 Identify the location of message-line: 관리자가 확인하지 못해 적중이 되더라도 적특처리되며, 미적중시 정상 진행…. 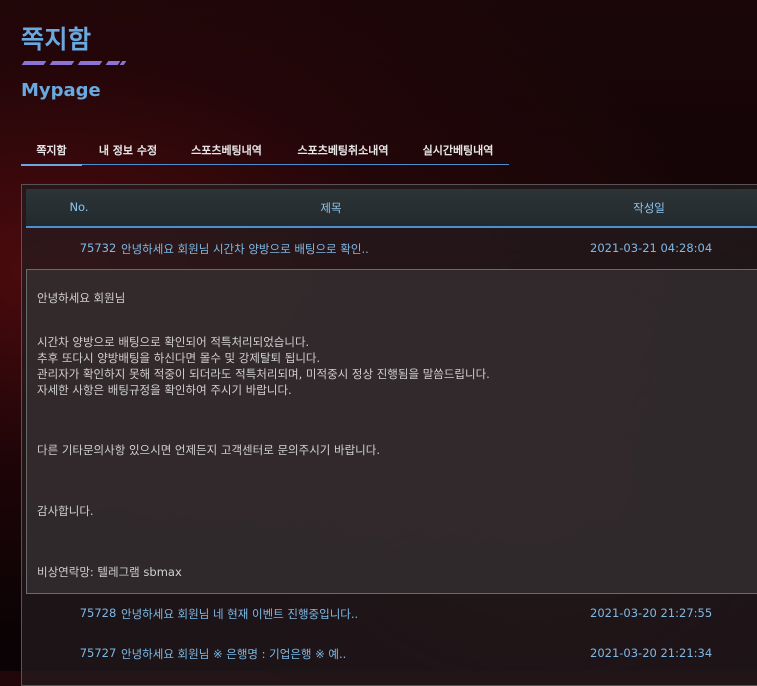
(263, 374).